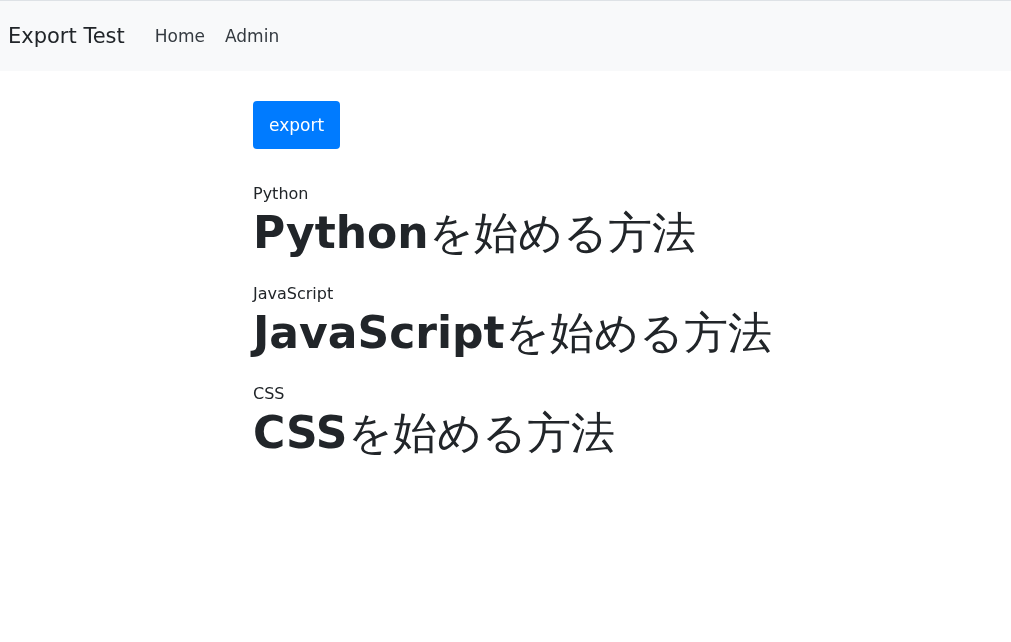 The height and width of the screenshot is (642, 1011). Describe the element at coordinates (281, 194) in the screenshot. I see `category-label: Python` at that location.